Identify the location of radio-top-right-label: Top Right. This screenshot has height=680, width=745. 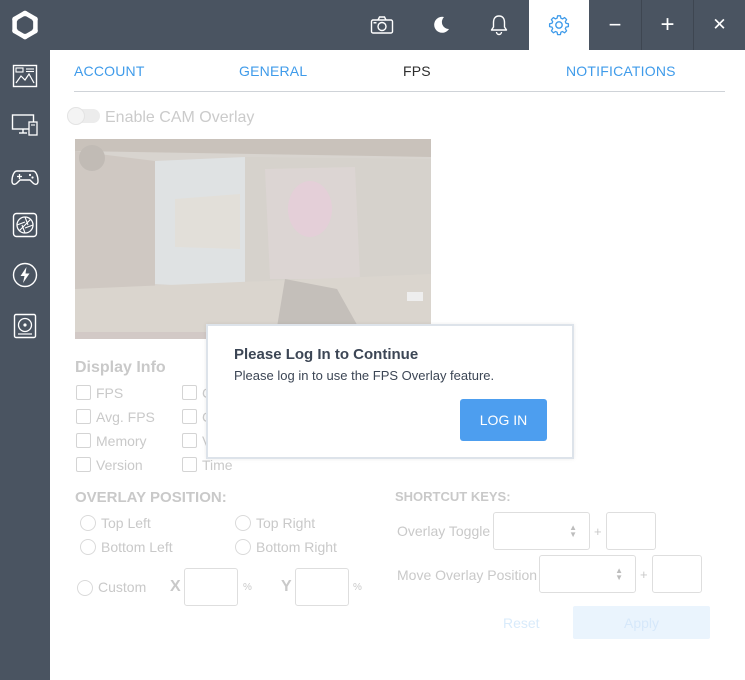
(286, 523).